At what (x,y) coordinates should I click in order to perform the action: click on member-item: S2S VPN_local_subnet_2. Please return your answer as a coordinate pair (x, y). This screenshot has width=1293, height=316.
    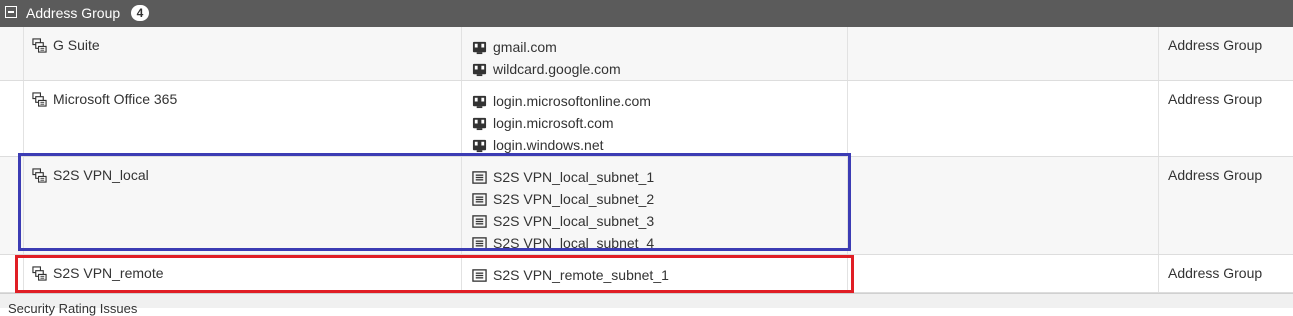
    Looking at the image, I should click on (563, 199).